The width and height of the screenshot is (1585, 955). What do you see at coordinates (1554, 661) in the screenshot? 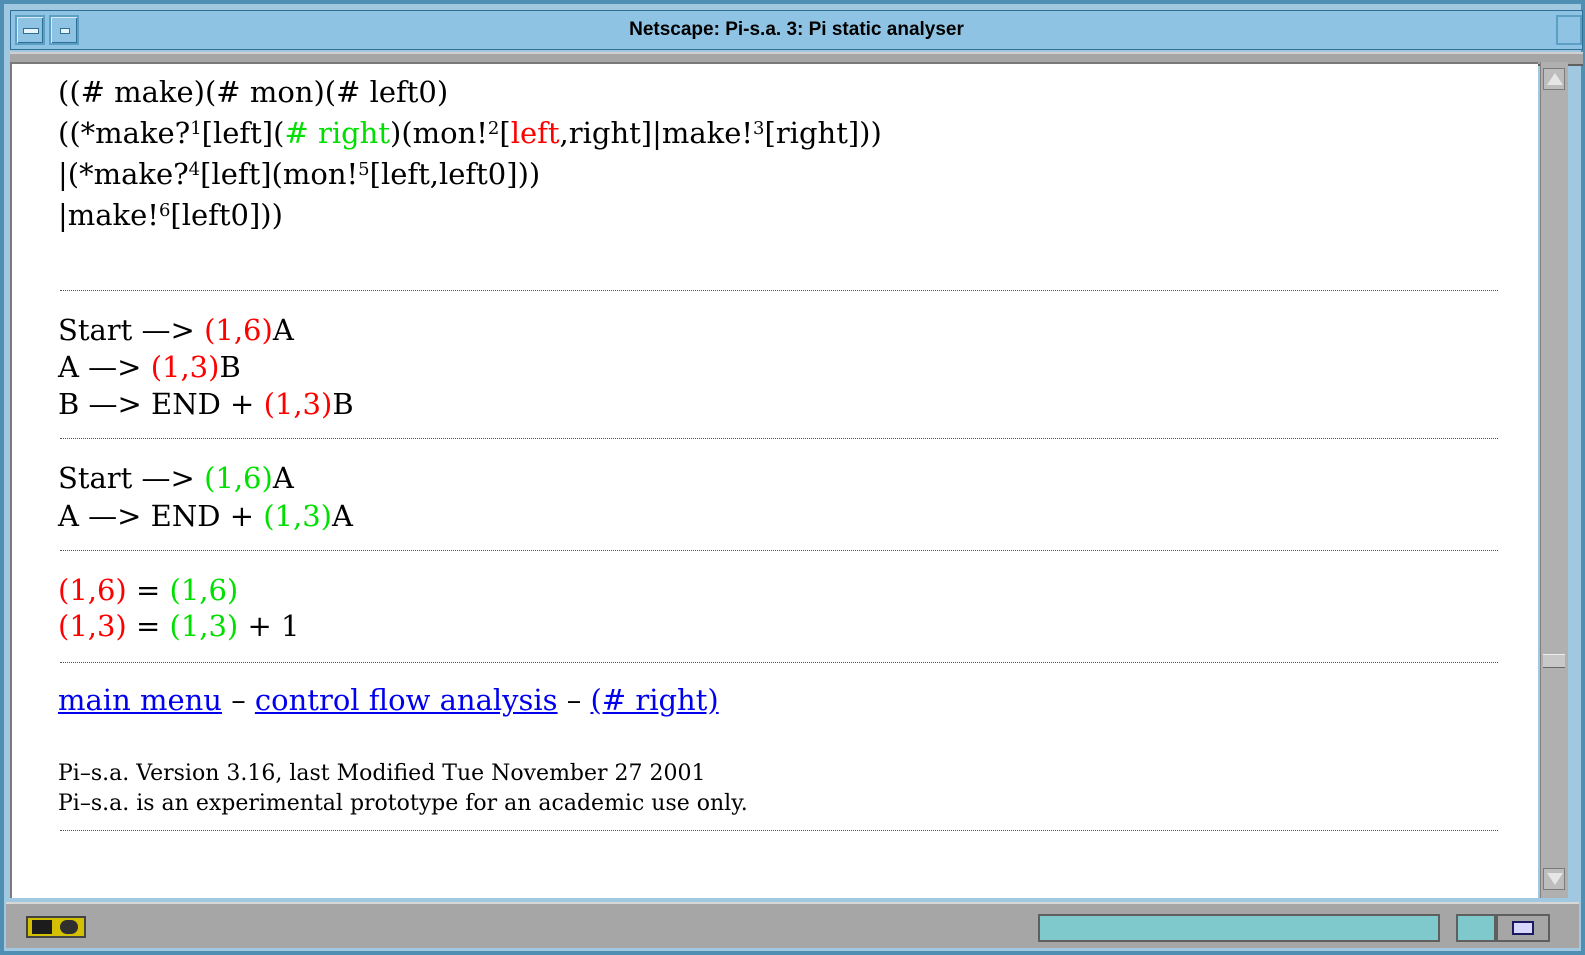
I see `scroll-thumb` at bounding box center [1554, 661].